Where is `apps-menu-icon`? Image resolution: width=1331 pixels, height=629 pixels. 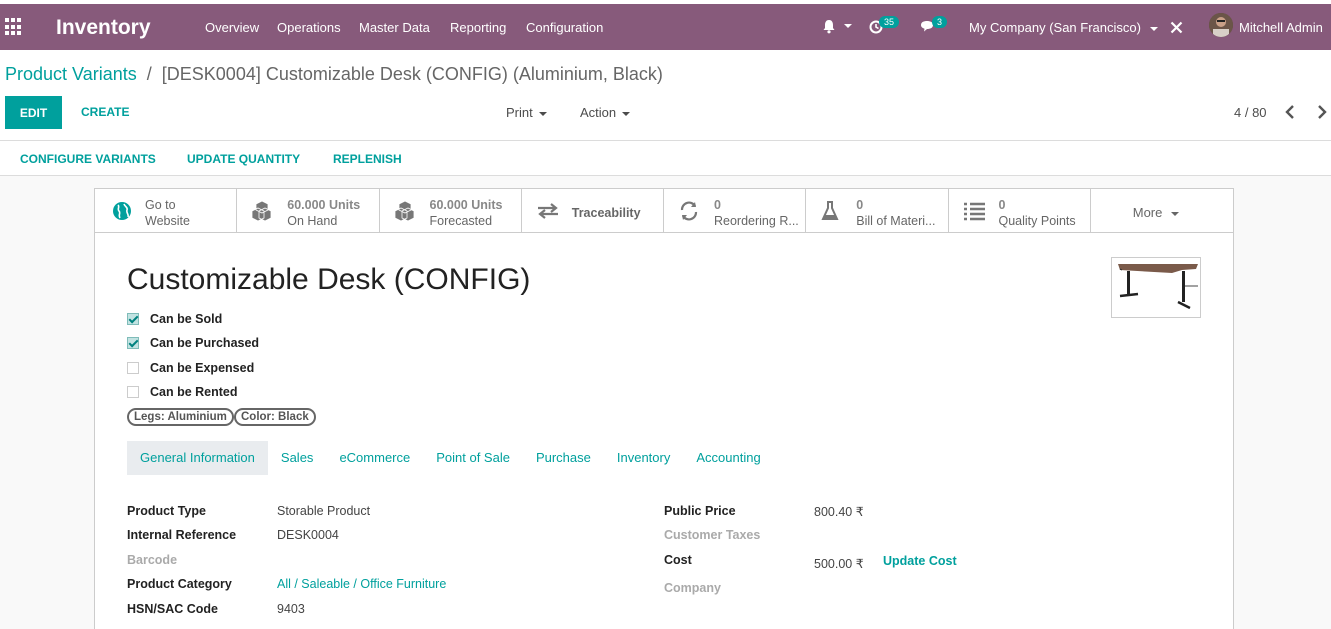 apps-menu-icon is located at coordinates (14, 27).